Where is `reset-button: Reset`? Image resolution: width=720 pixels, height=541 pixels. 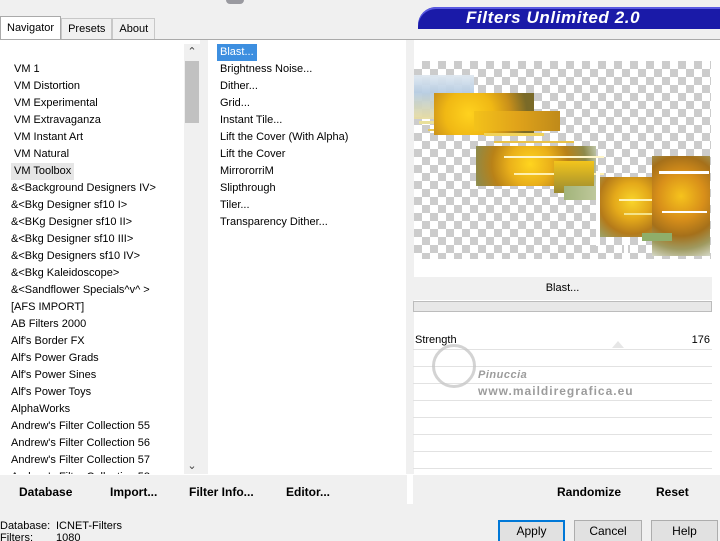 reset-button: Reset is located at coordinates (672, 492).